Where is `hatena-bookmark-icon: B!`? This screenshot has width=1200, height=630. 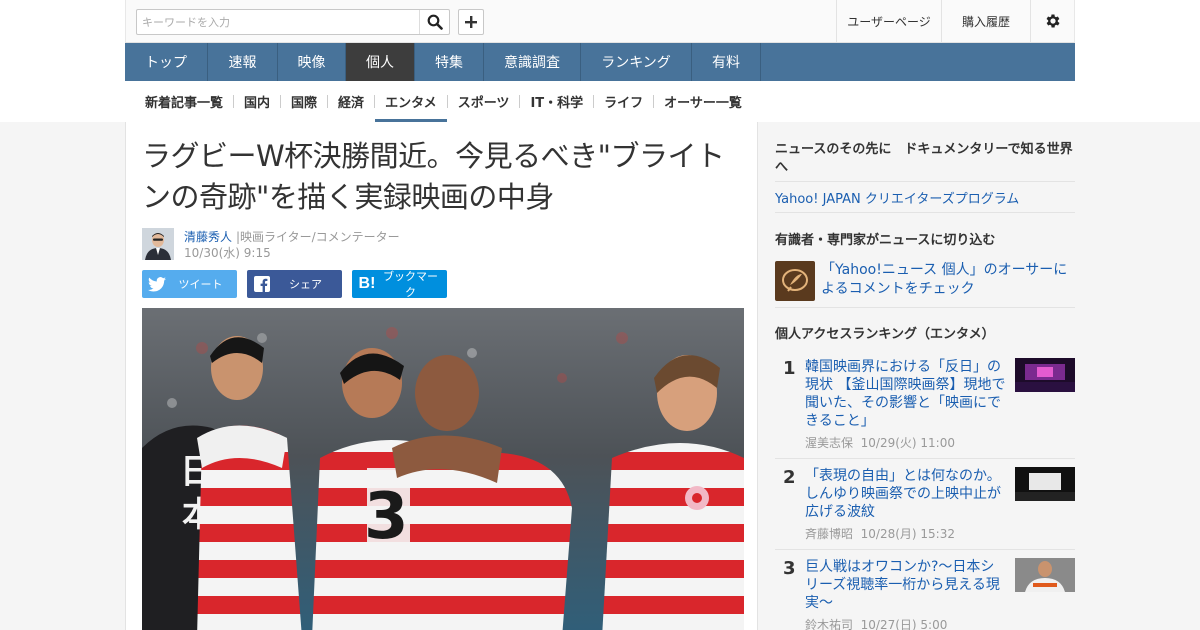 hatena-bookmark-icon: B! is located at coordinates (367, 283).